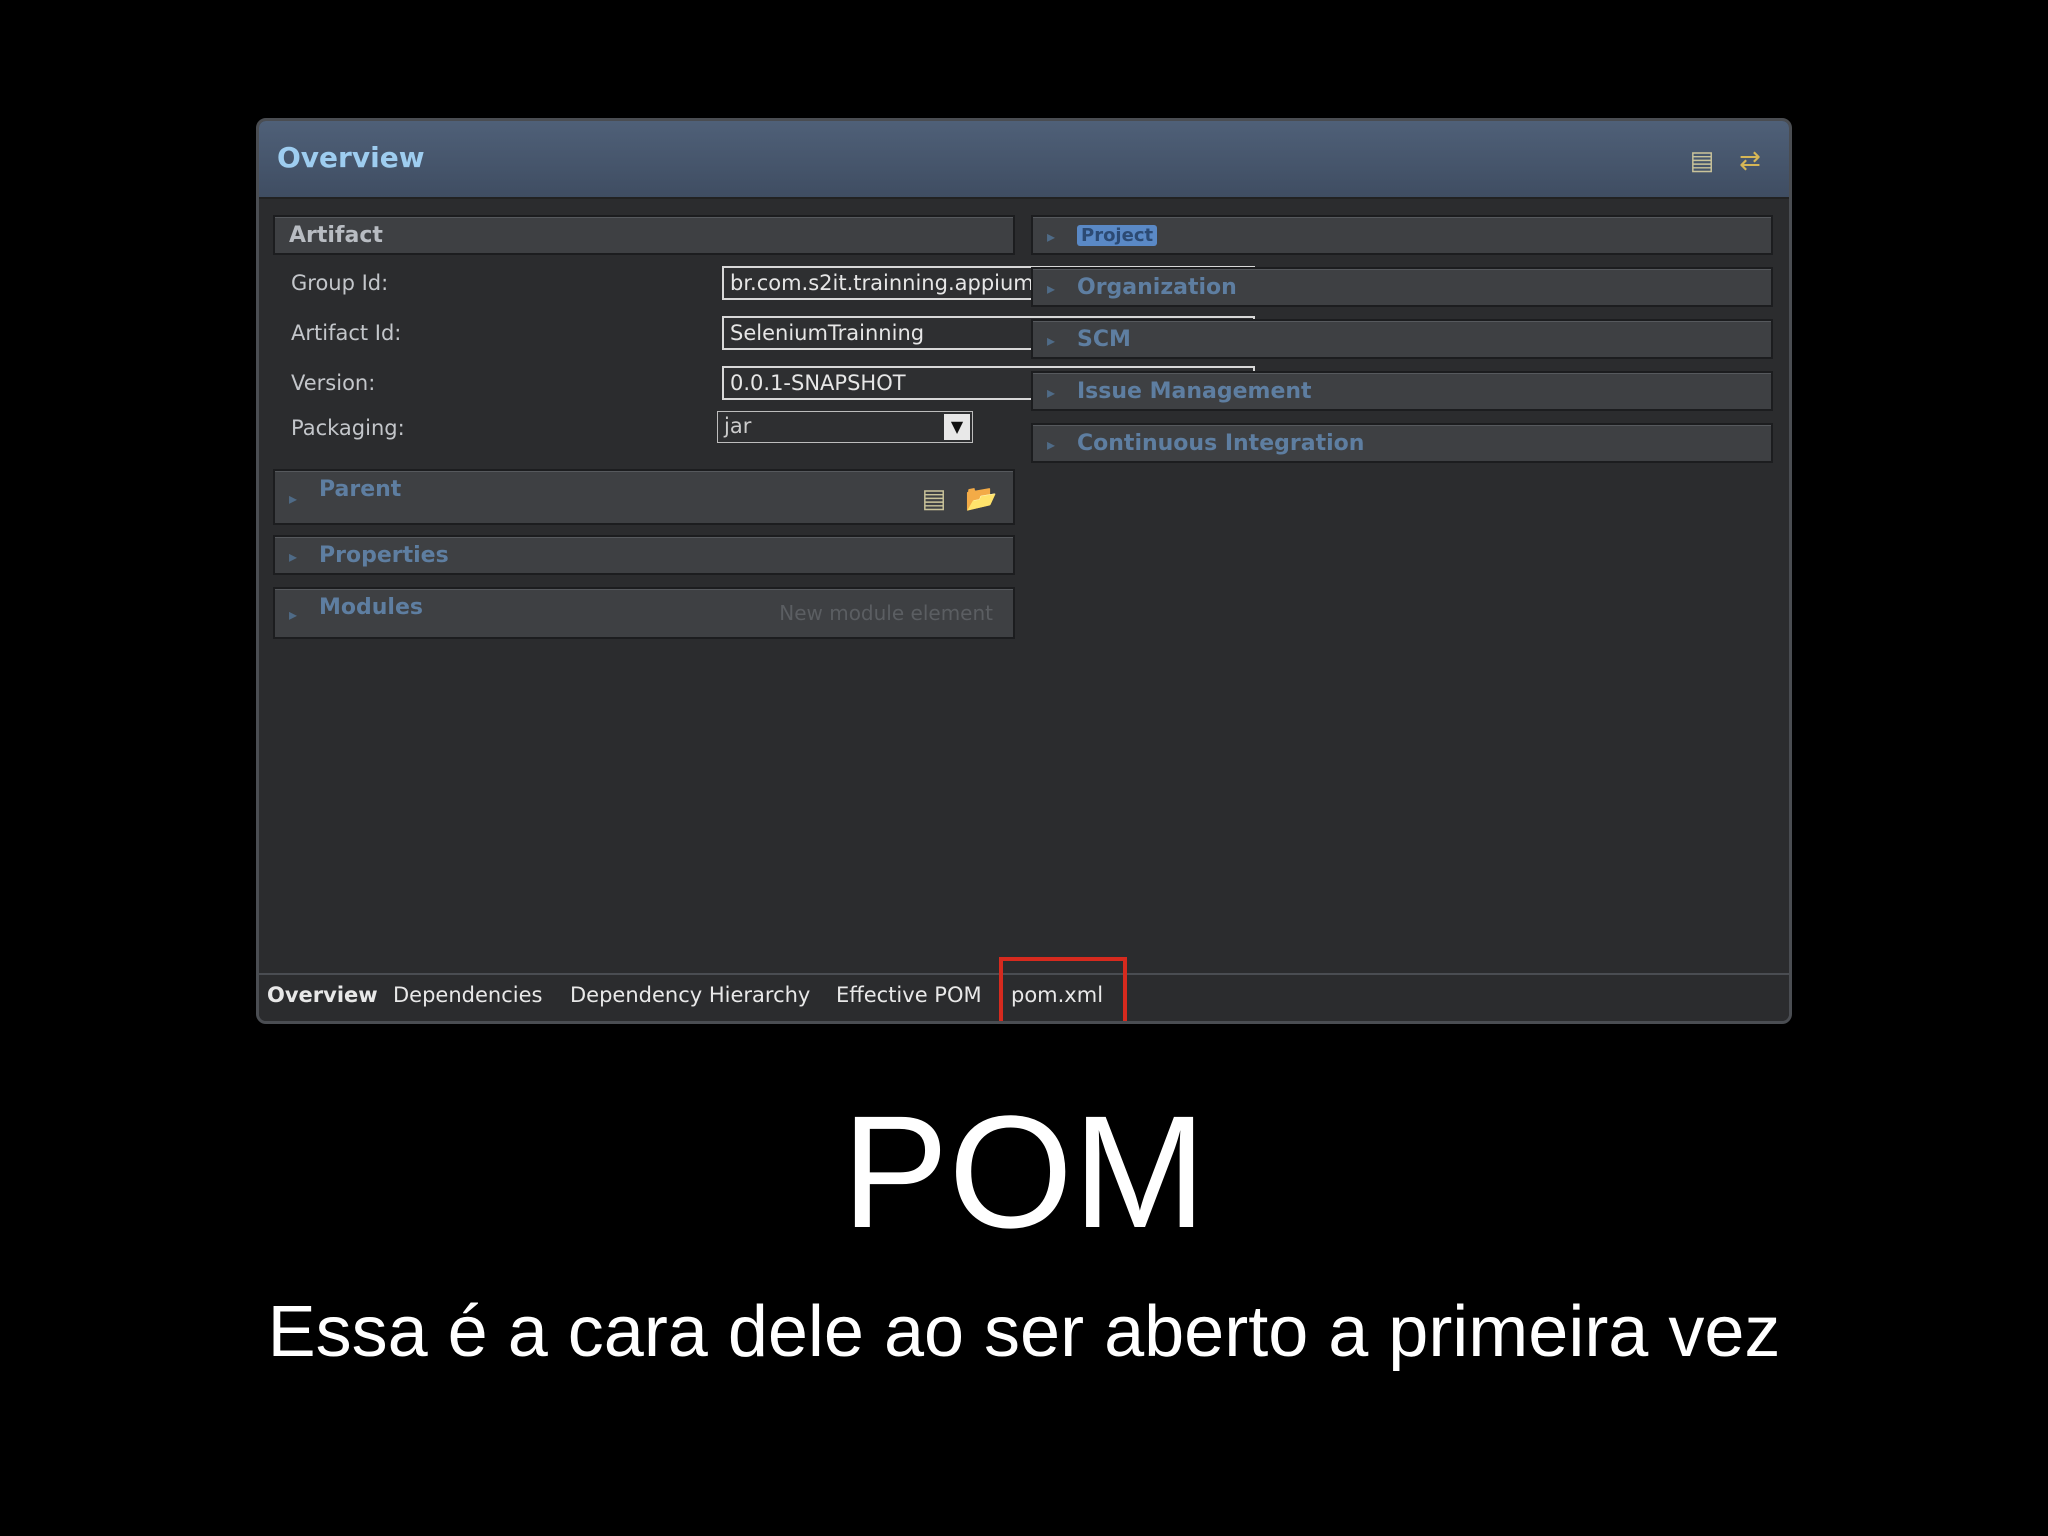 The height and width of the screenshot is (1536, 2048). I want to click on packaging-label: Packaging:, so click(348, 428).